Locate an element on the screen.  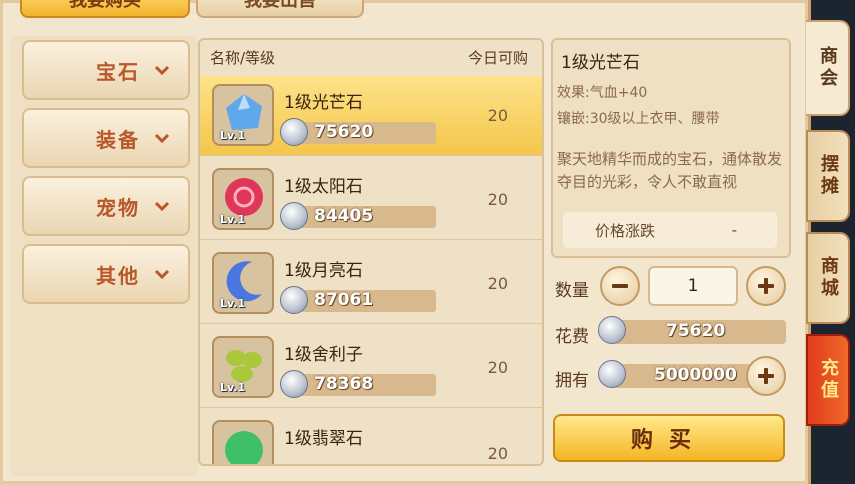
side-tab-recharge: 充值 is located at coordinates (828, 380).